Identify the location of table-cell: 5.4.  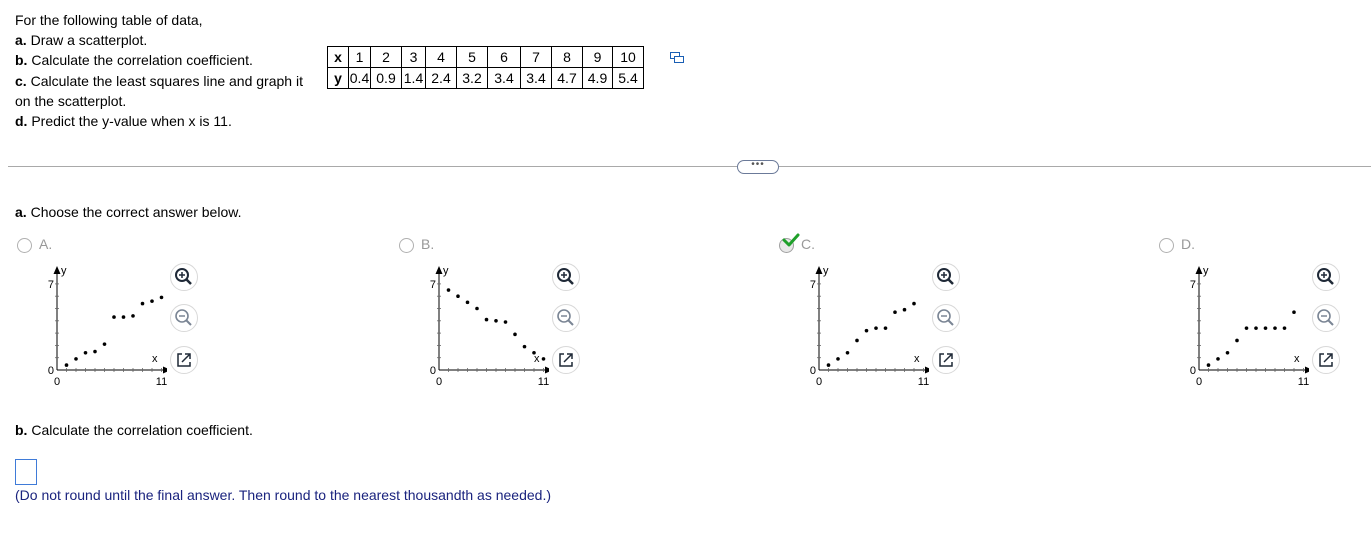
(628, 78).